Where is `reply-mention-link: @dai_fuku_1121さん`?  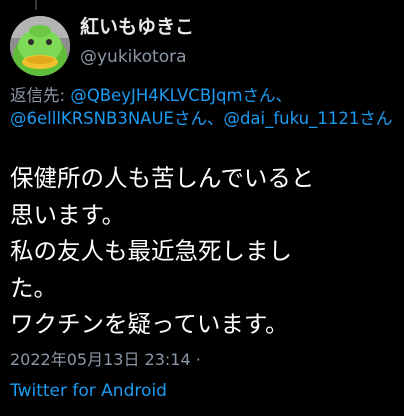
reply-mention-link: @dai_fuku_1121さん is located at coordinates (307, 118).